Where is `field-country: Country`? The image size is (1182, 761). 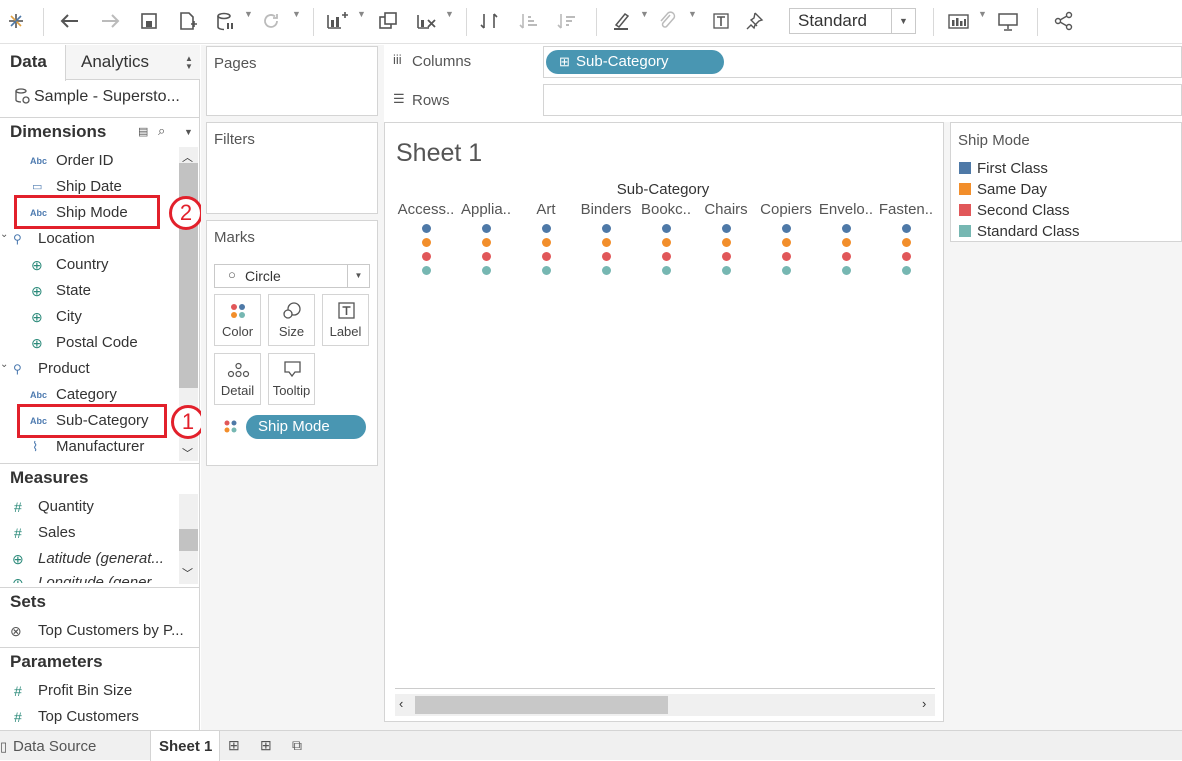 field-country: Country is located at coordinates (82, 265).